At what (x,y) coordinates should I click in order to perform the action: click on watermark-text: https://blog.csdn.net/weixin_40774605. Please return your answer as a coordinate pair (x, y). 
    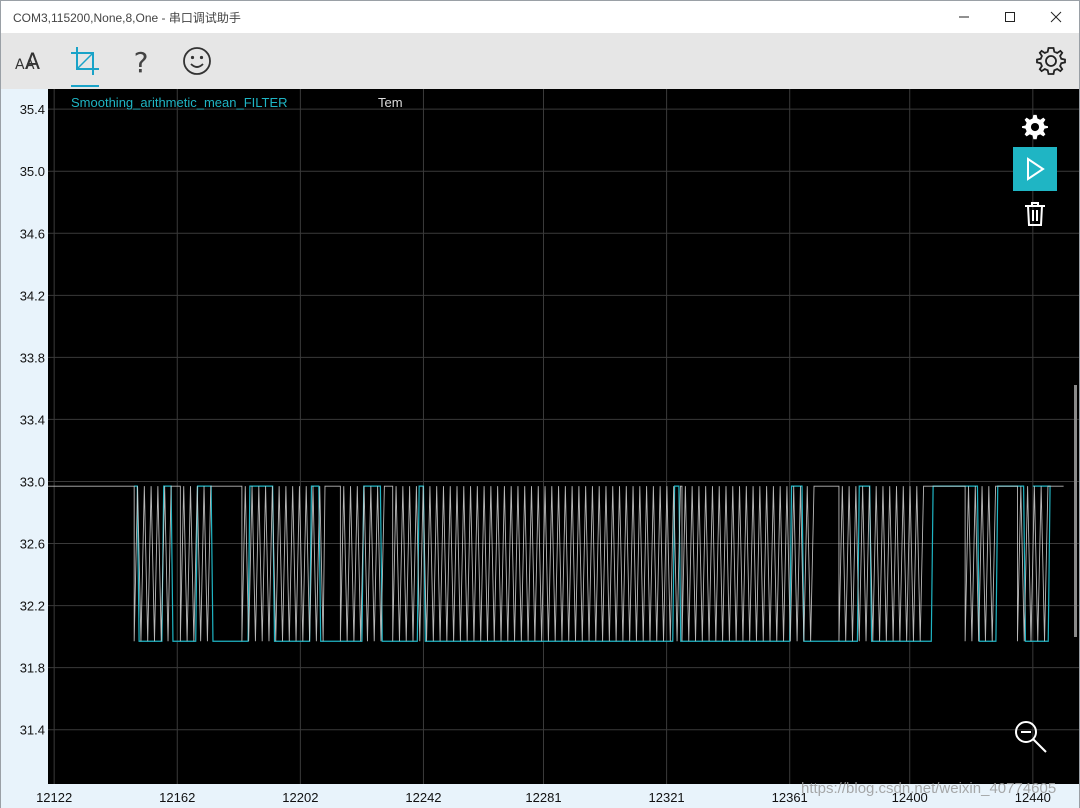
    Looking at the image, I should click on (929, 788).